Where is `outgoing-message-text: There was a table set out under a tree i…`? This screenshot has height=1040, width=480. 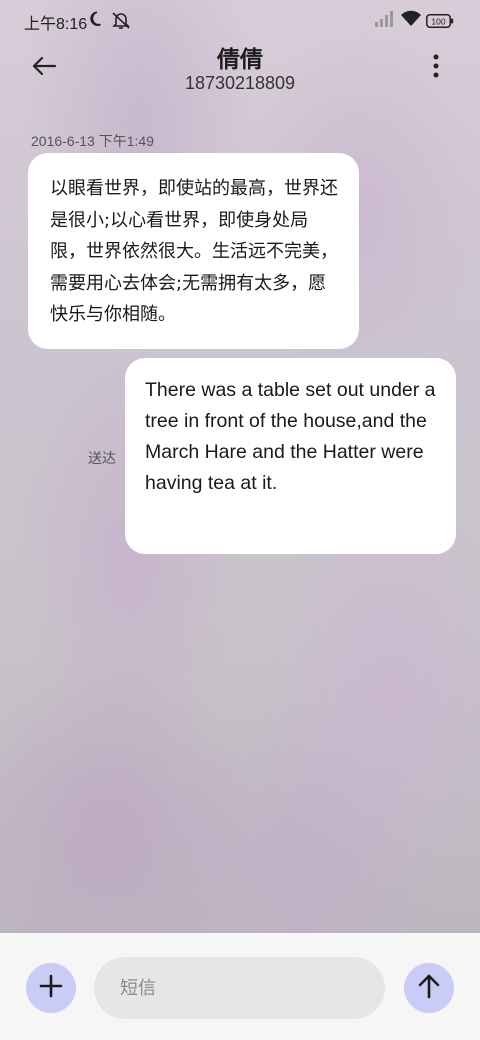
outgoing-message-text: There was a table set out under a tree i… is located at coordinates (290, 436).